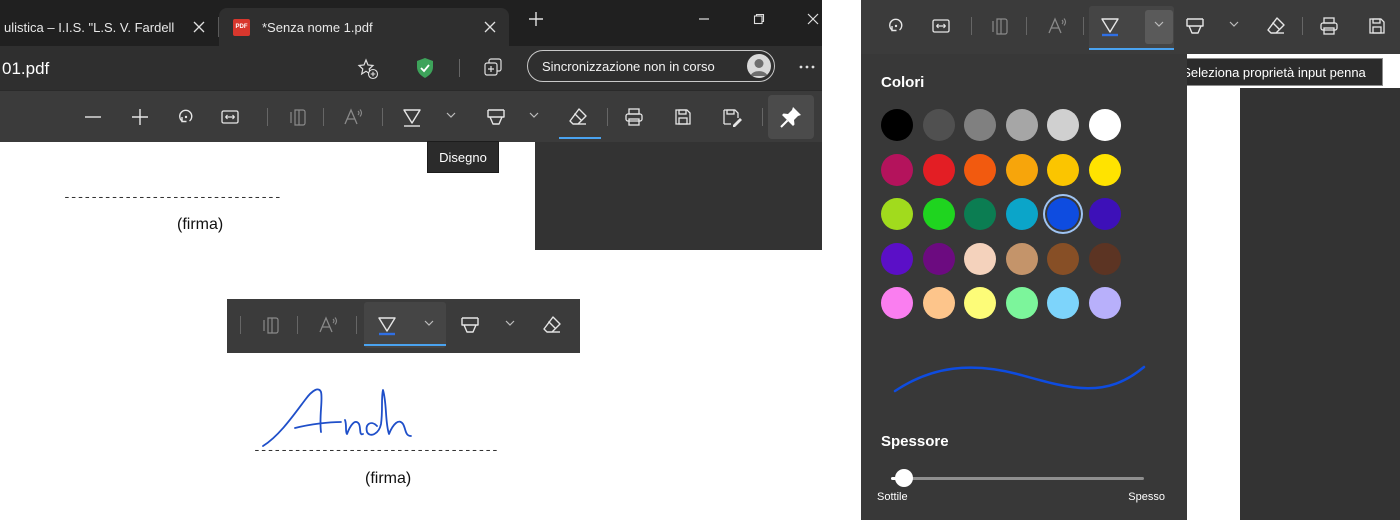  What do you see at coordinates (903, 82) in the screenshot?
I see `colors-heading: Colori` at bounding box center [903, 82].